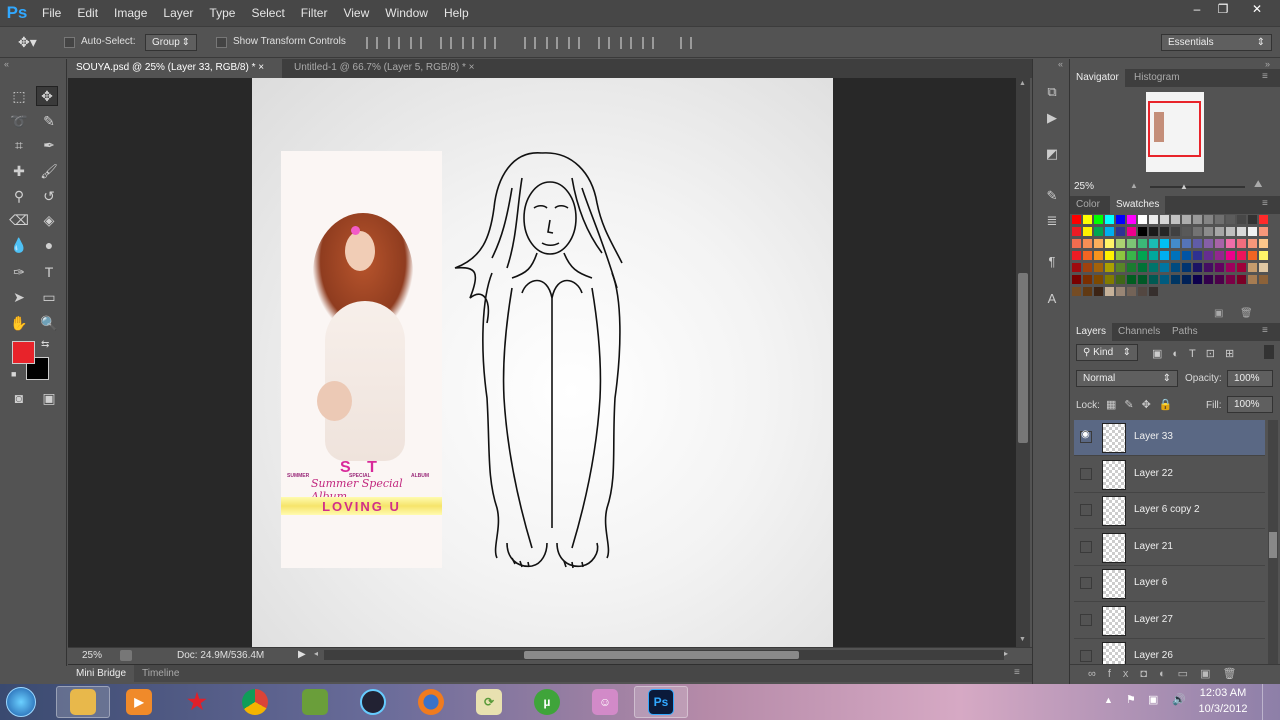 The height and width of the screenshot is (720, 1280). I want to click on layer-row: Layer 6 copy 2, so click(1169, 511).